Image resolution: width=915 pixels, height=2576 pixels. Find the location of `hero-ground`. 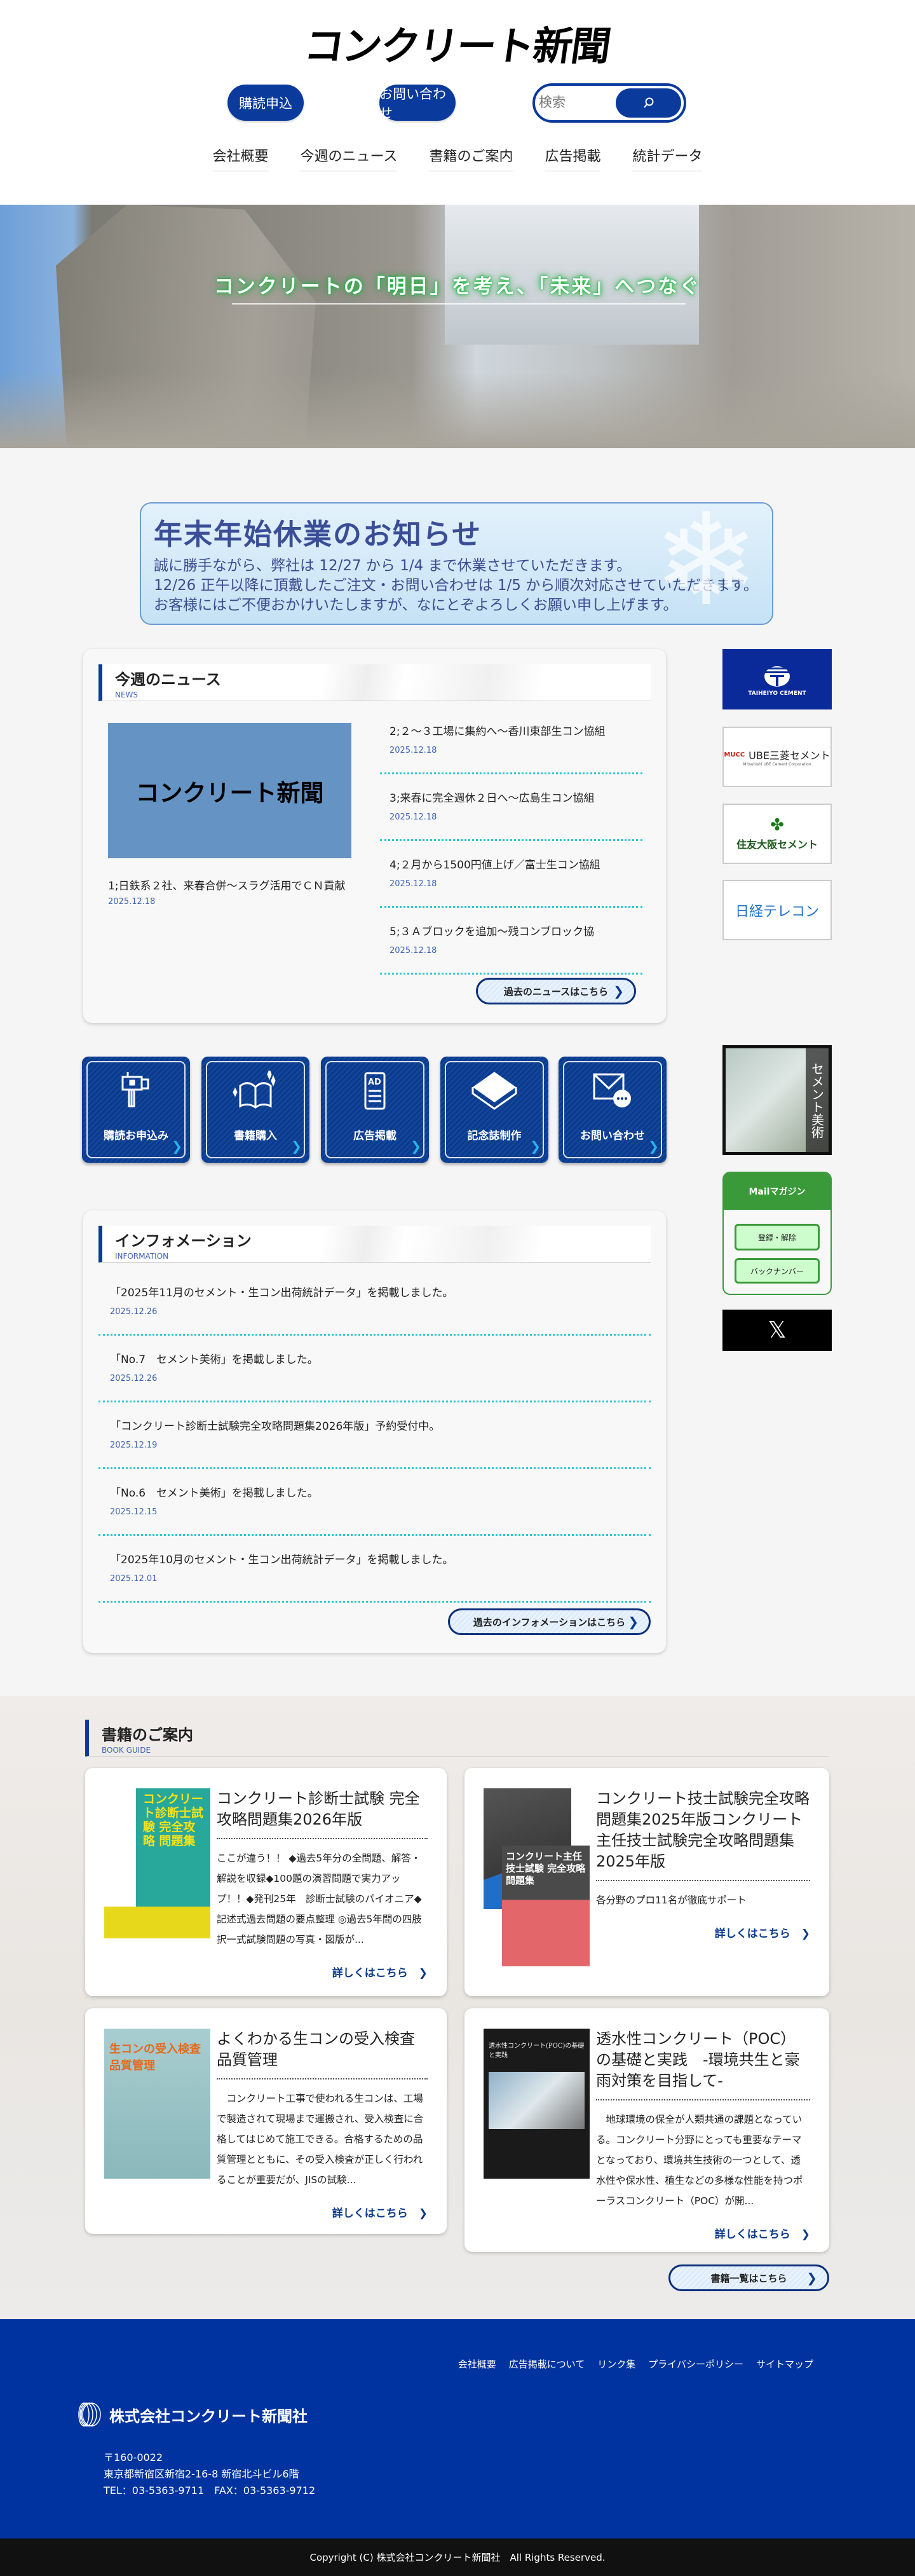

hero-ground is located at coordinates (457, 410).